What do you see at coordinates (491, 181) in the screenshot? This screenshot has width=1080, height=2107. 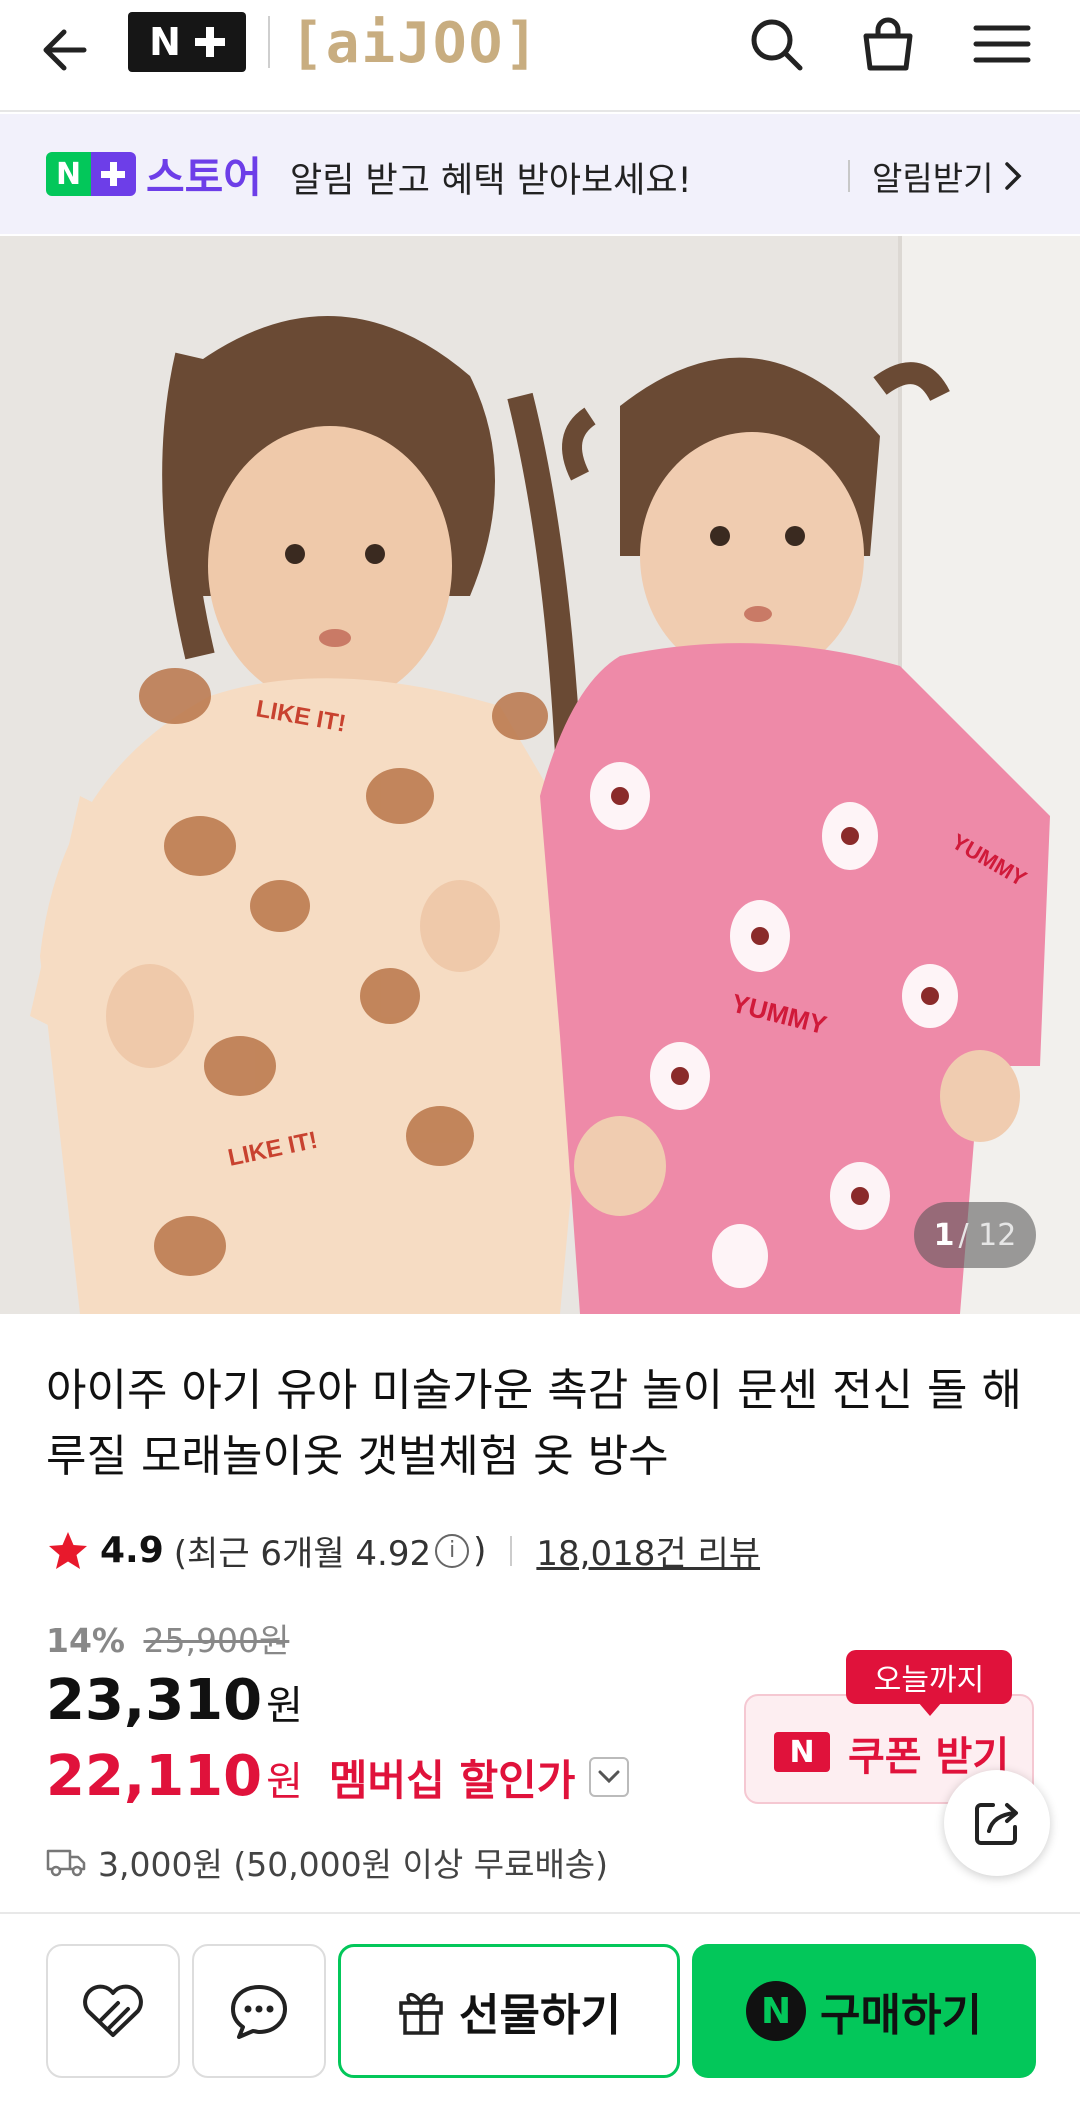 I see `banner-message: 알림 받고 혜택 받아보세요!` at bounding box center [491, 181].